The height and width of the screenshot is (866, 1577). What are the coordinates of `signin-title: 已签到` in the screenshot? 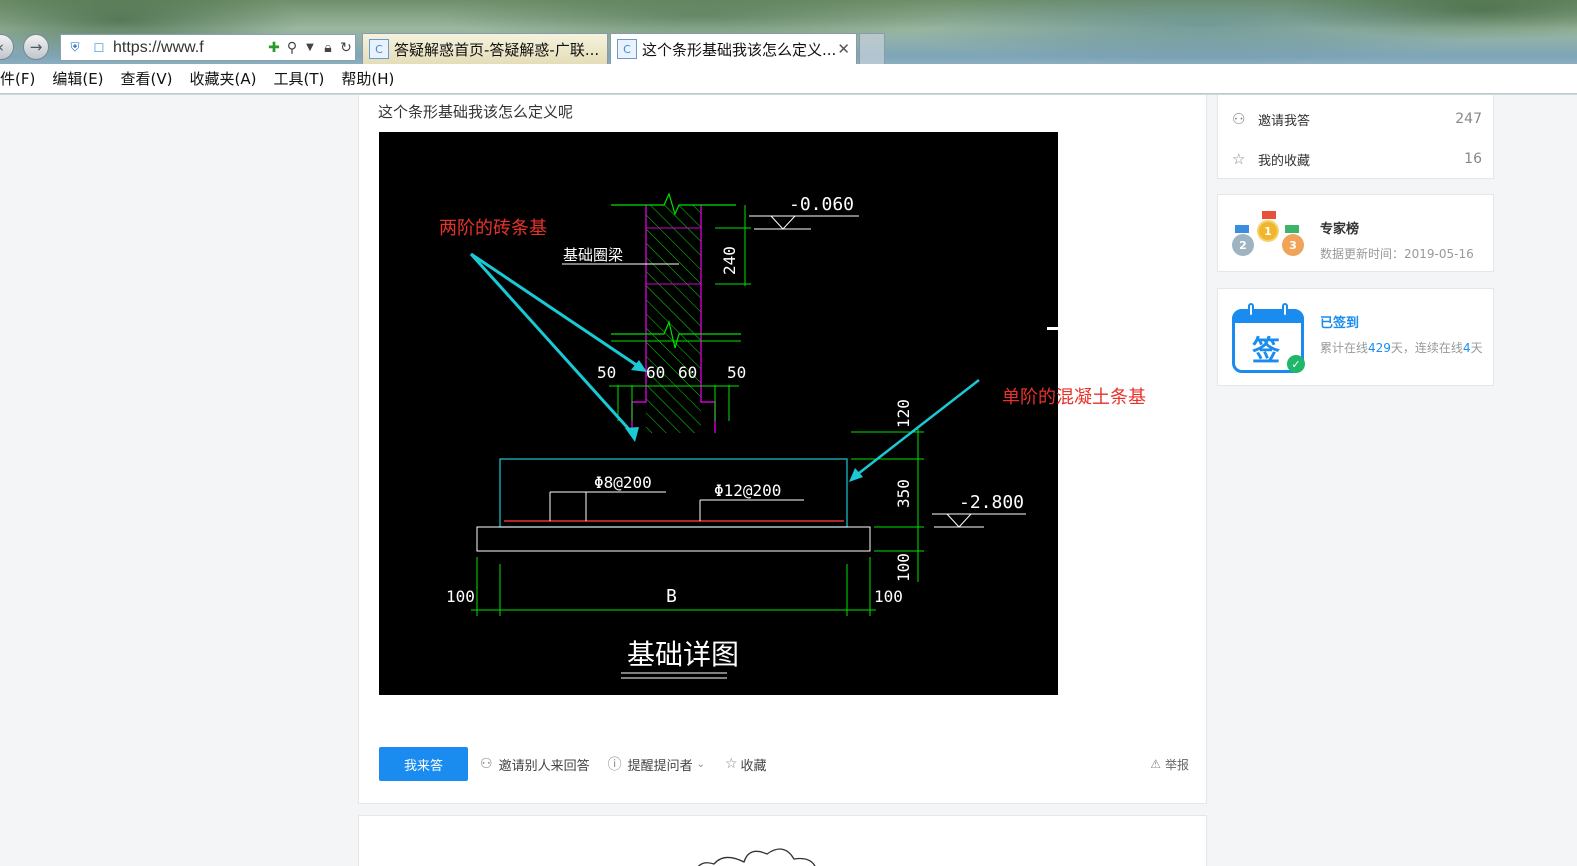 It's located at (1340, 323).